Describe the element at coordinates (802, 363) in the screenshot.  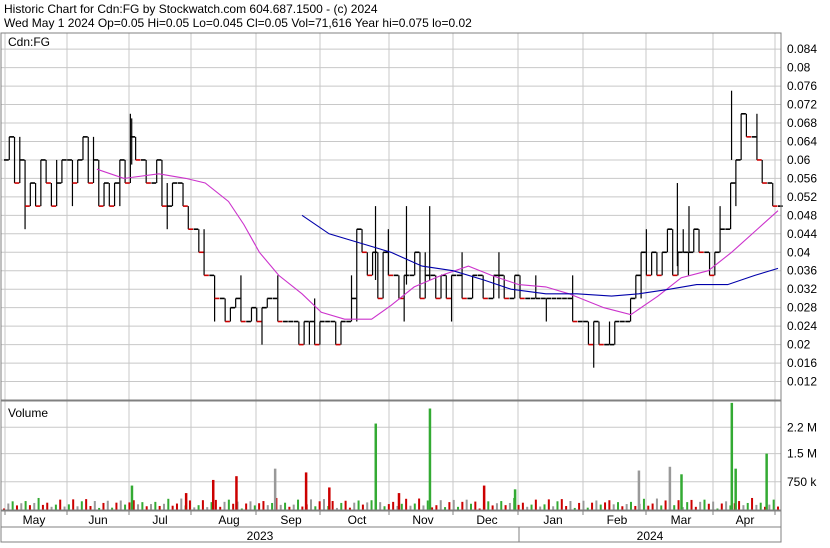
I see `price-tick-label: 0.016` at that location.